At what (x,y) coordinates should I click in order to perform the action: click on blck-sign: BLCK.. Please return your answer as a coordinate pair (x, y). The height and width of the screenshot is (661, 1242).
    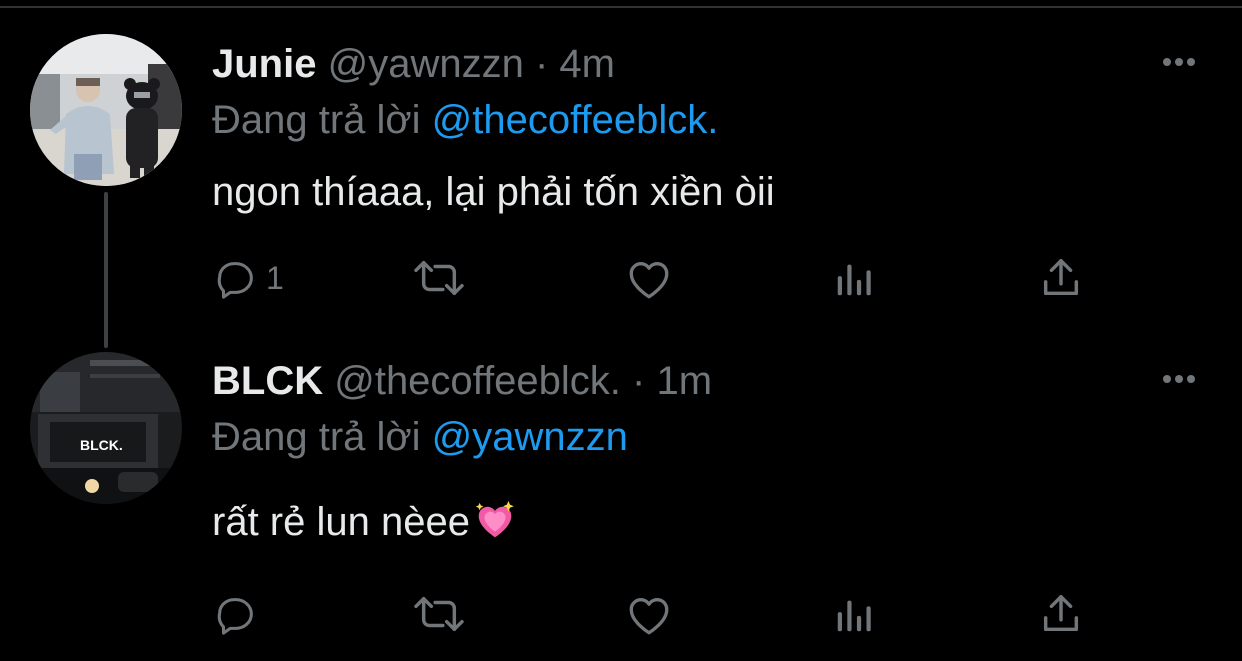
    Looking at the image, I should click on (101, 445).